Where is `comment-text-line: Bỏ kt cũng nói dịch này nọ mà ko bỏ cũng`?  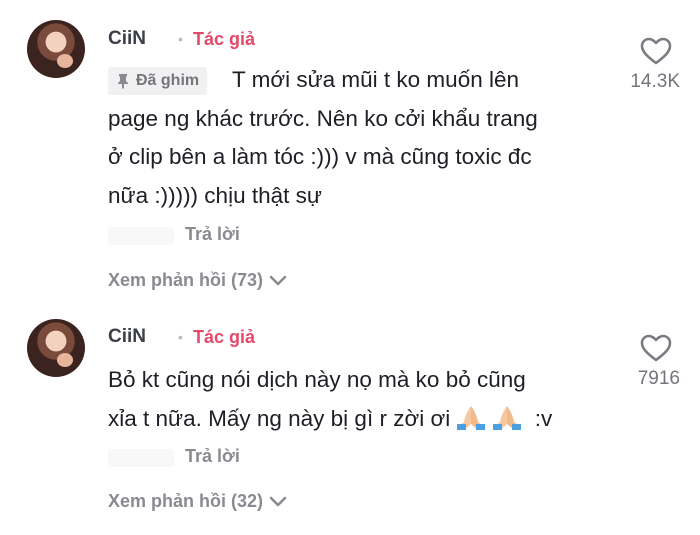 comment-text-line: Bỏ kt cũng nói dịch này nọ mà ko bỏ cũng is located at coordinates (317, 379).